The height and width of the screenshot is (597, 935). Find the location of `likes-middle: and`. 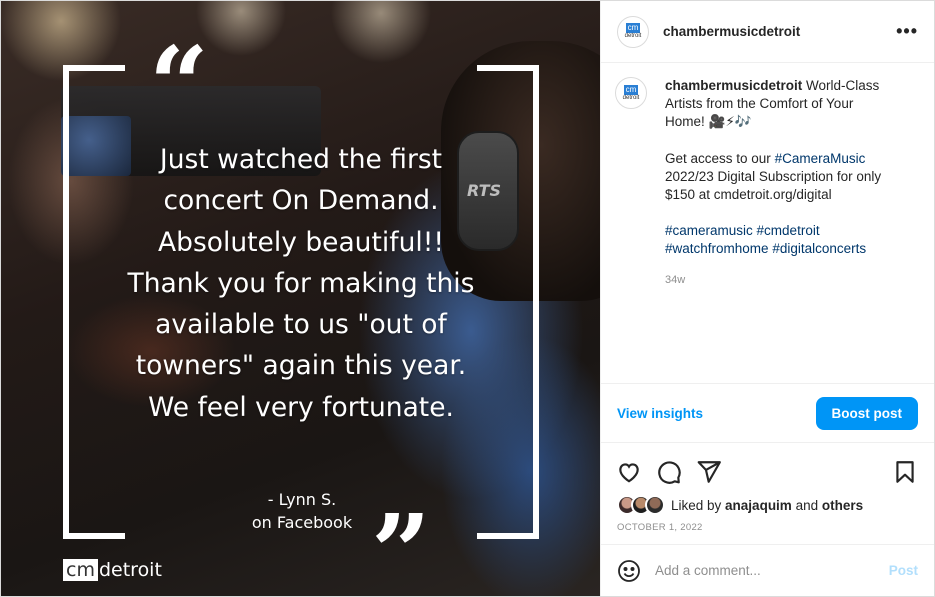

likes-middle: and is located at coordinates (806, 505).